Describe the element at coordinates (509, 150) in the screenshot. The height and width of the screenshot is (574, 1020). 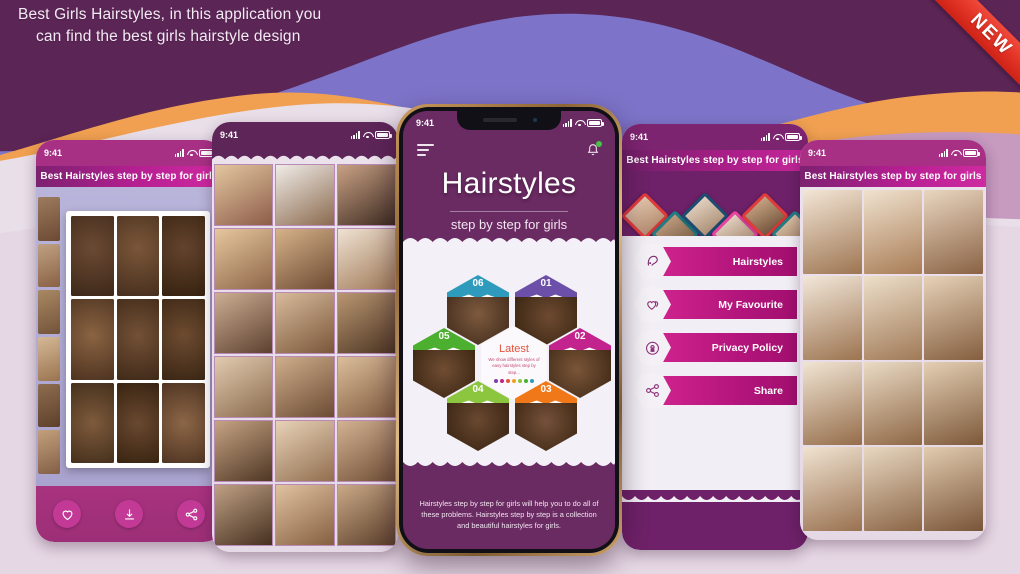
I see `app-bar` at that location.